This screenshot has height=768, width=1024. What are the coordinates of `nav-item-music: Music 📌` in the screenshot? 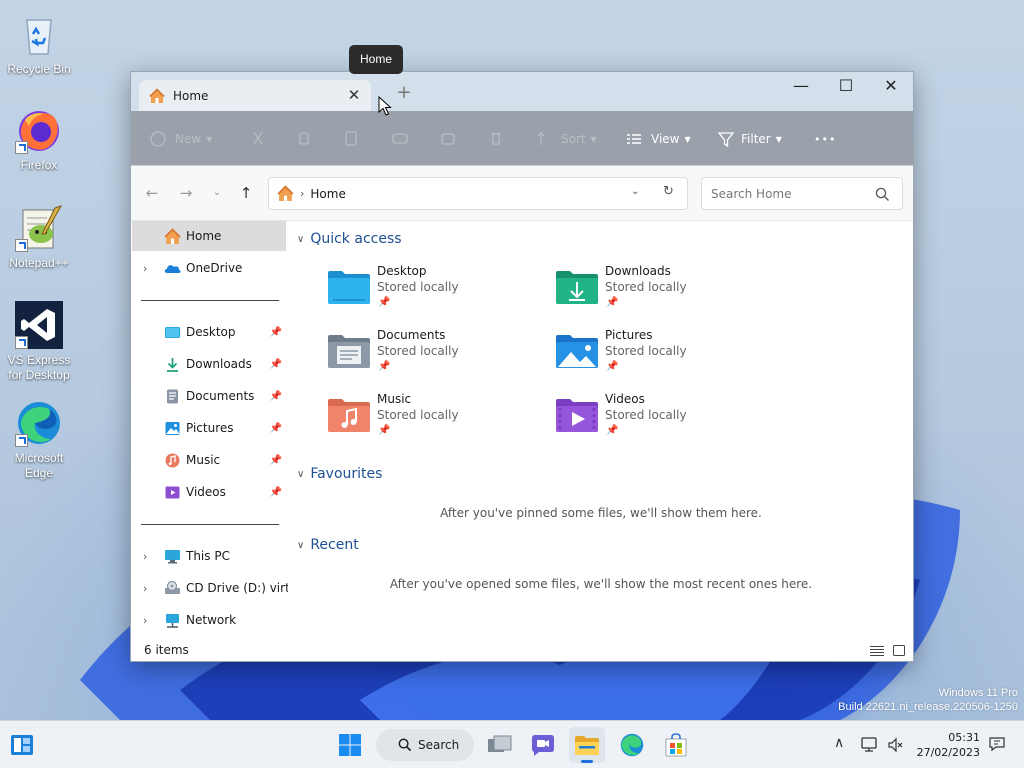 It's located at (209, 460).